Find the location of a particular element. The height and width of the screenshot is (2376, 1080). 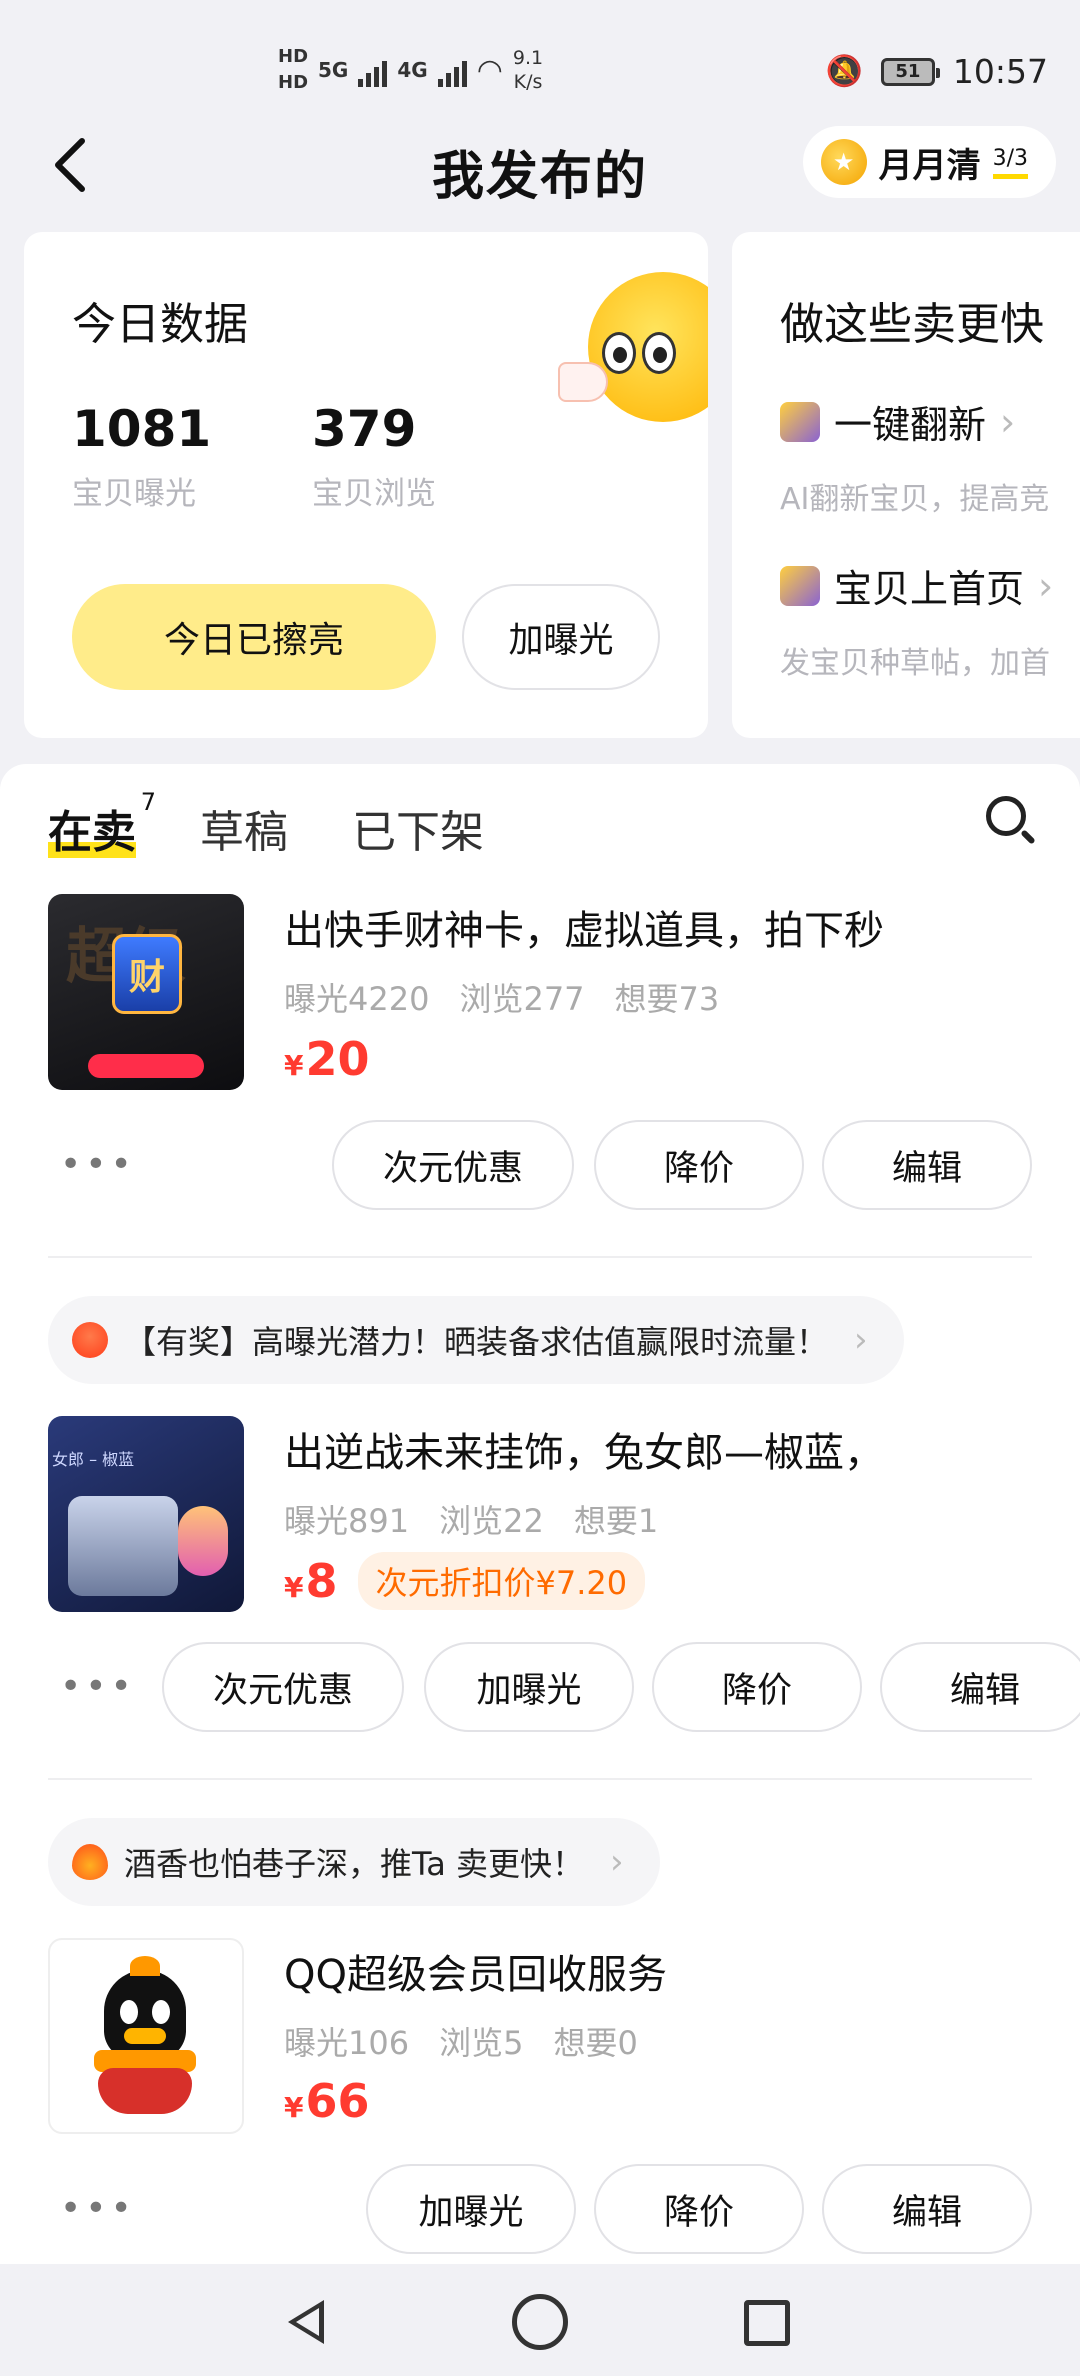

signal-icon is located at coordinates (373, 70).